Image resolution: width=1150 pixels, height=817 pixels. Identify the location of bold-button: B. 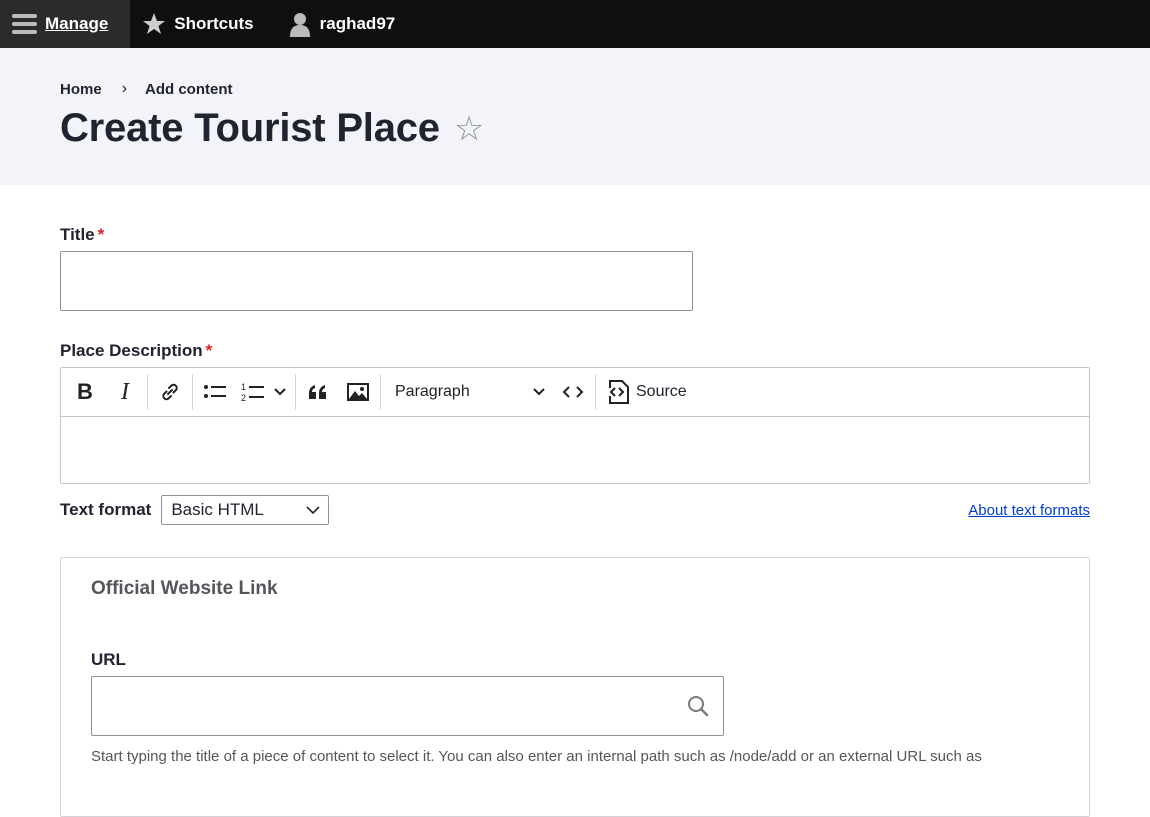
(85, 392).